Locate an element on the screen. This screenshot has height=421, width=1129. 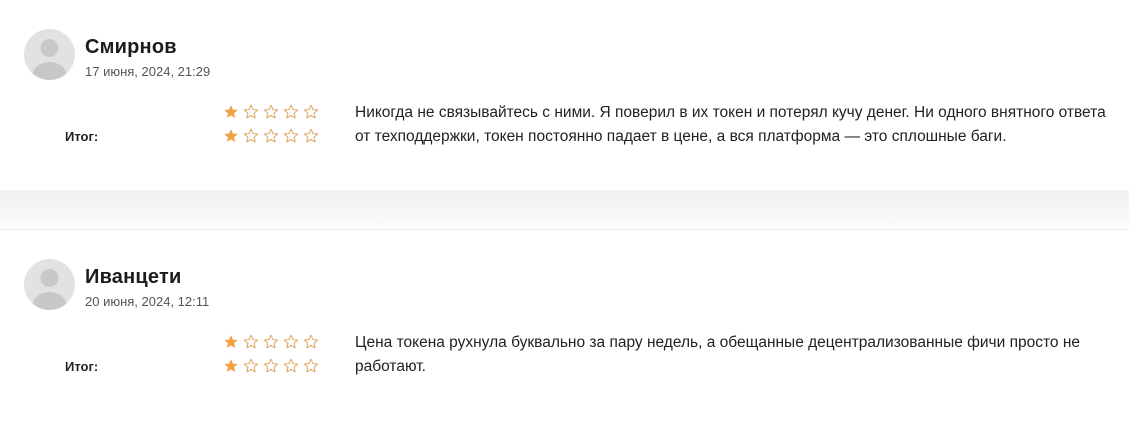
review-author: Иванцети is located at coordinates (133, 277).